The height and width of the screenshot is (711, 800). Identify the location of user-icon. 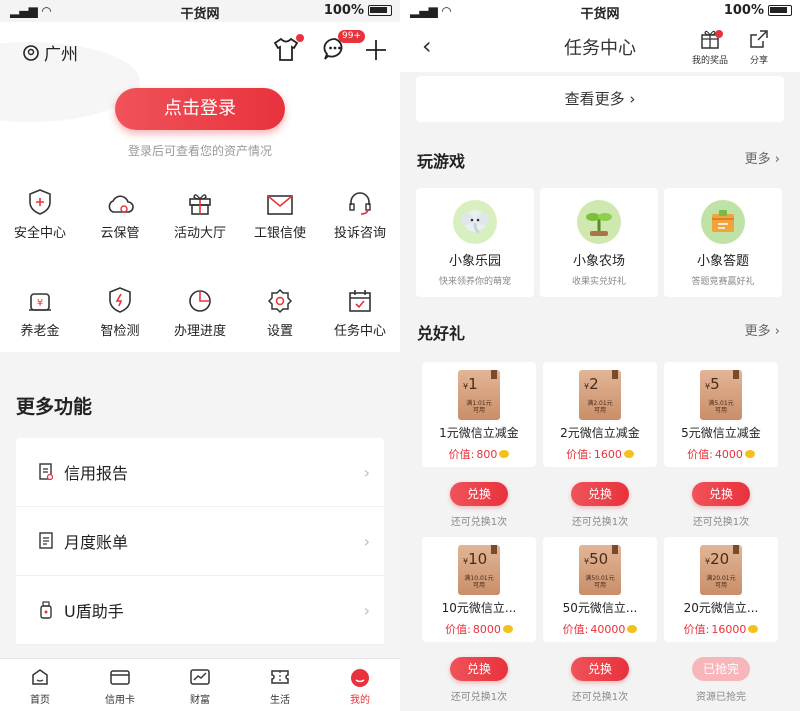
(360, 678).